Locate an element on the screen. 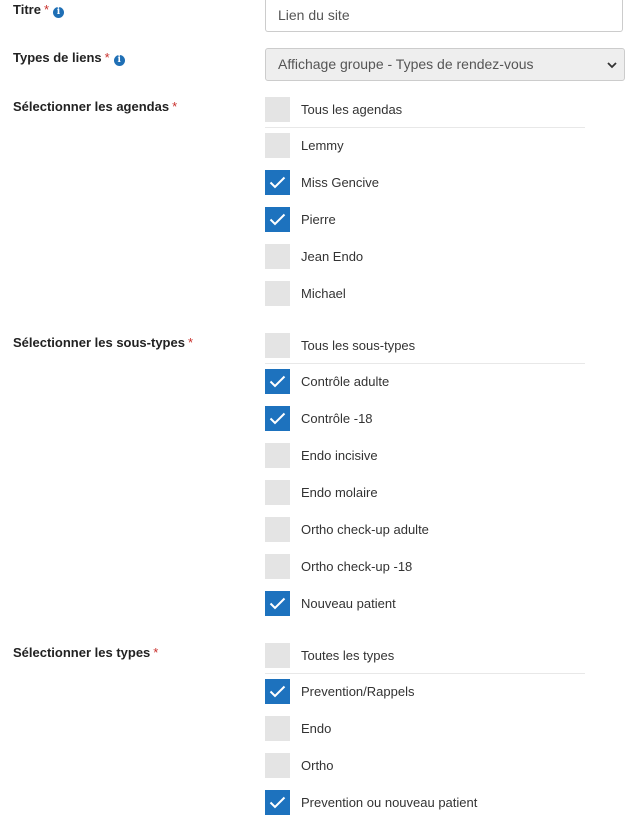 Image resolution: width=640 pixels, height=830 pixels. titre-label-text: Titre is located at coordinates (27, 9).